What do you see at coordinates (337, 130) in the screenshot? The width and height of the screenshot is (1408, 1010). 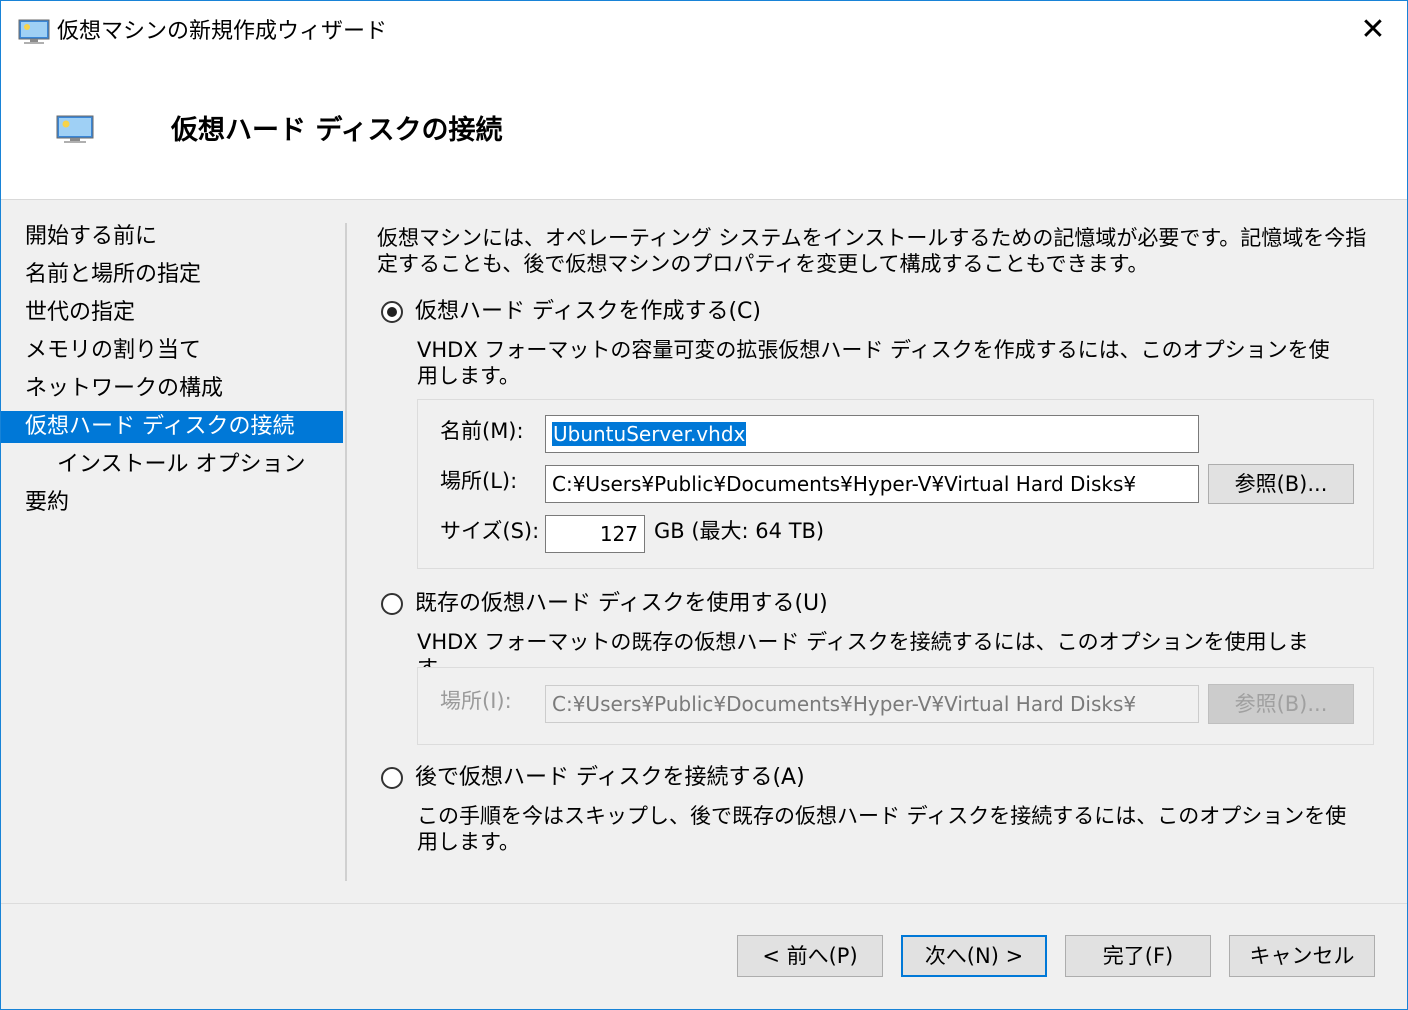 I see `page-title: 仮想ハード ディスクの接続` at bounding box center [337, 130].